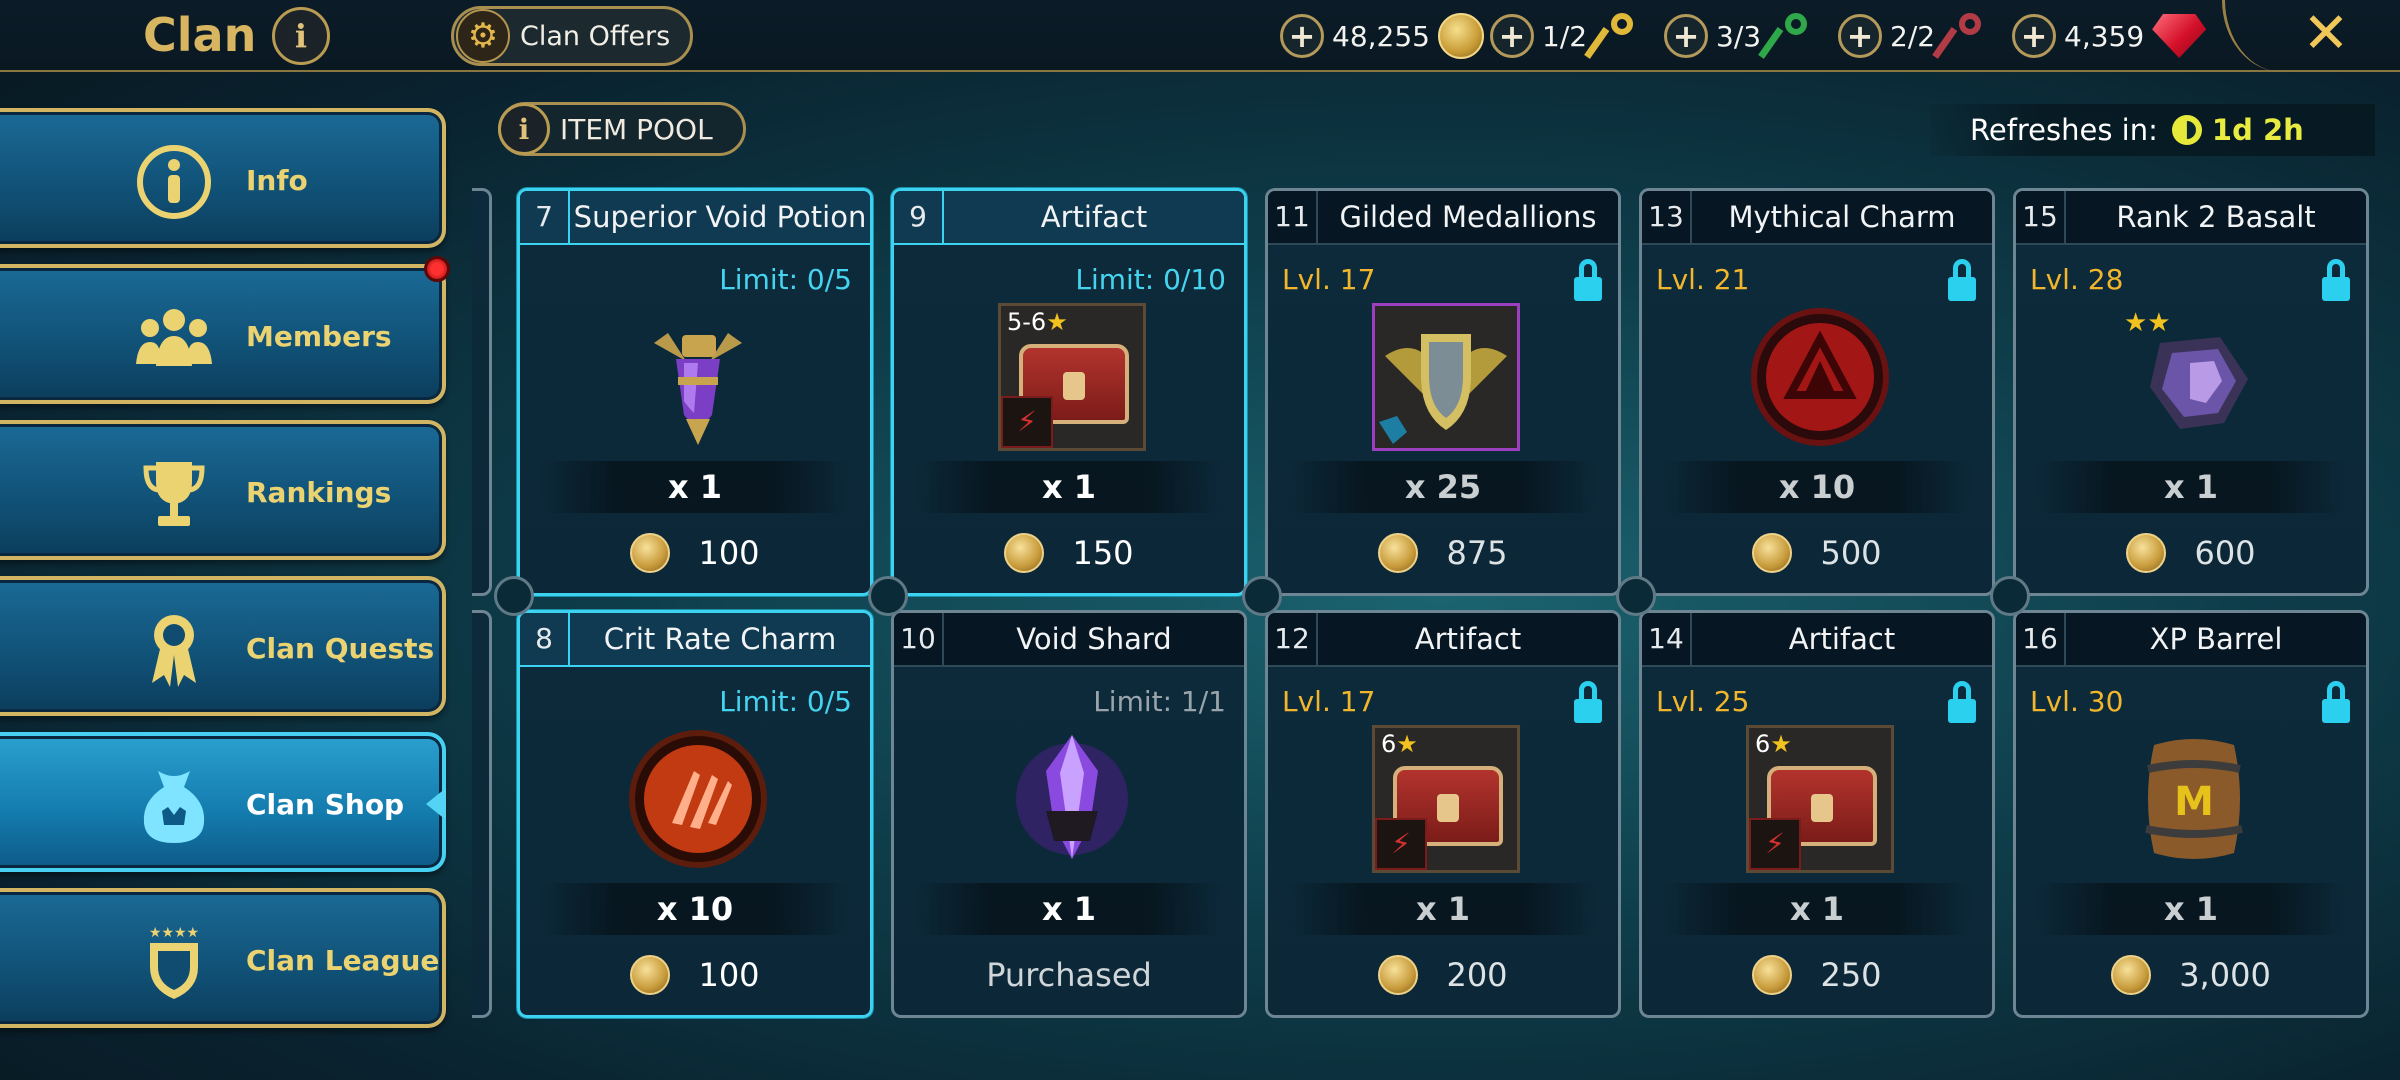 The width and height of the screenshot is (2400, 1080). Describe the element at coordinates (2179, 36) in the screenshot. I see `ruby-icon` at that location.